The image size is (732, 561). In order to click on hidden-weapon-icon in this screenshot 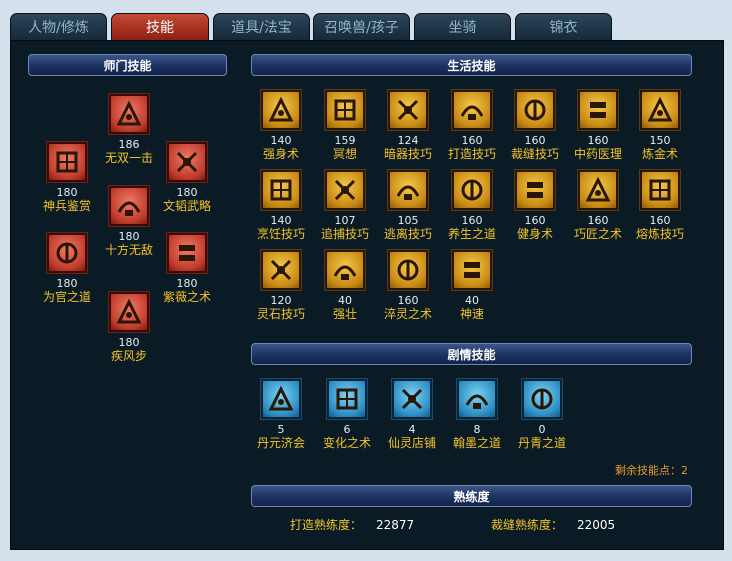, I will do `click(408, 110)`.